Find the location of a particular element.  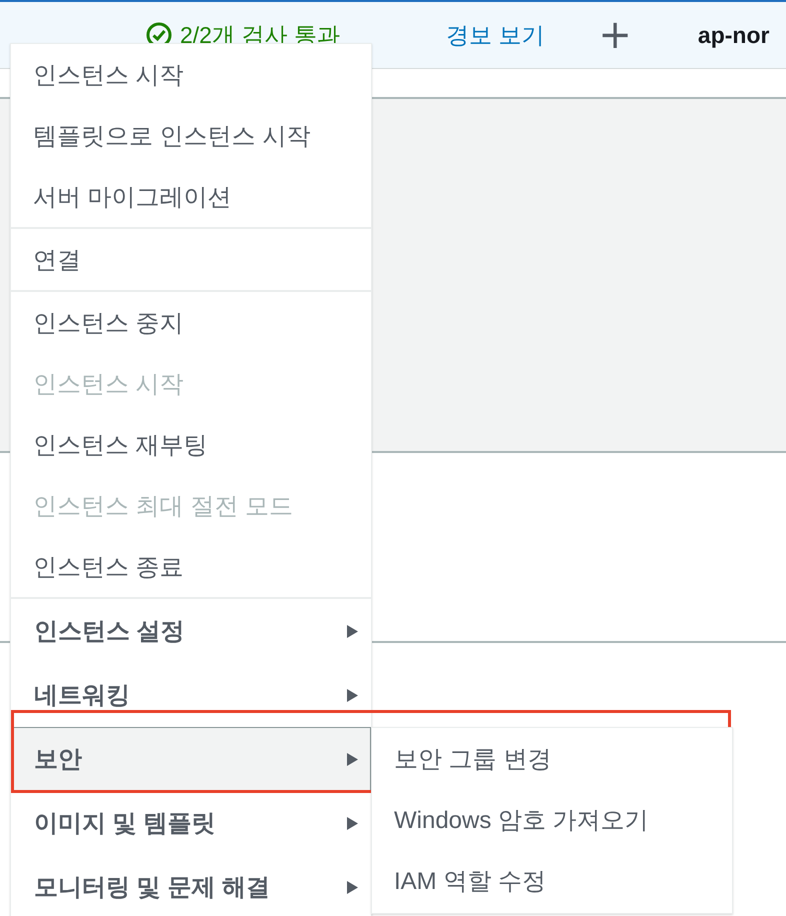

submenu-item: 이미지 및 템플릿 is located at coordinates (191, 823).